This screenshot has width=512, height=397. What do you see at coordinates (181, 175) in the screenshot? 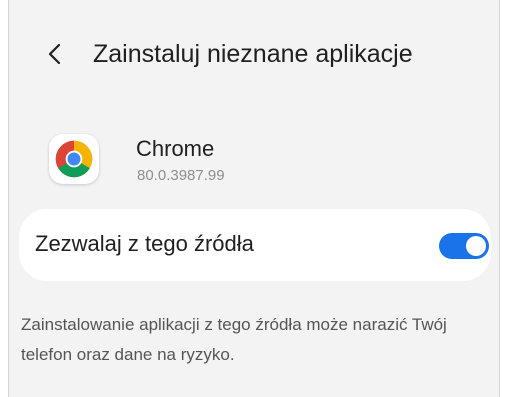
I see `app-version: 80.0.3987.99` at bounding box center [181, 175].